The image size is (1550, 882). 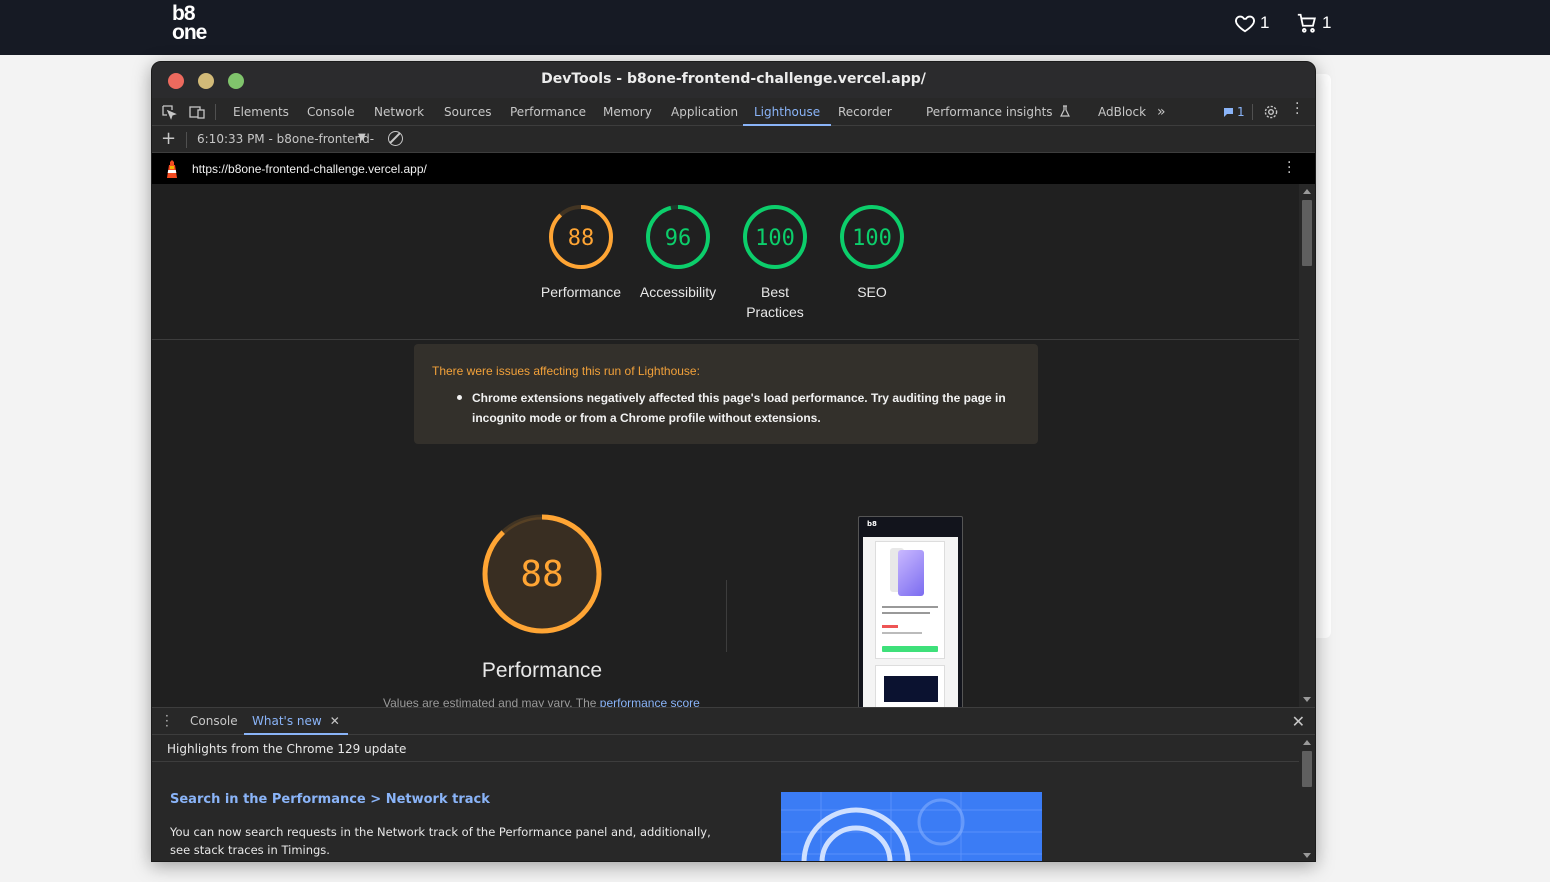 I want to click on report-menu-kebab-icon: · · ·, so click(x=1290, y=168).